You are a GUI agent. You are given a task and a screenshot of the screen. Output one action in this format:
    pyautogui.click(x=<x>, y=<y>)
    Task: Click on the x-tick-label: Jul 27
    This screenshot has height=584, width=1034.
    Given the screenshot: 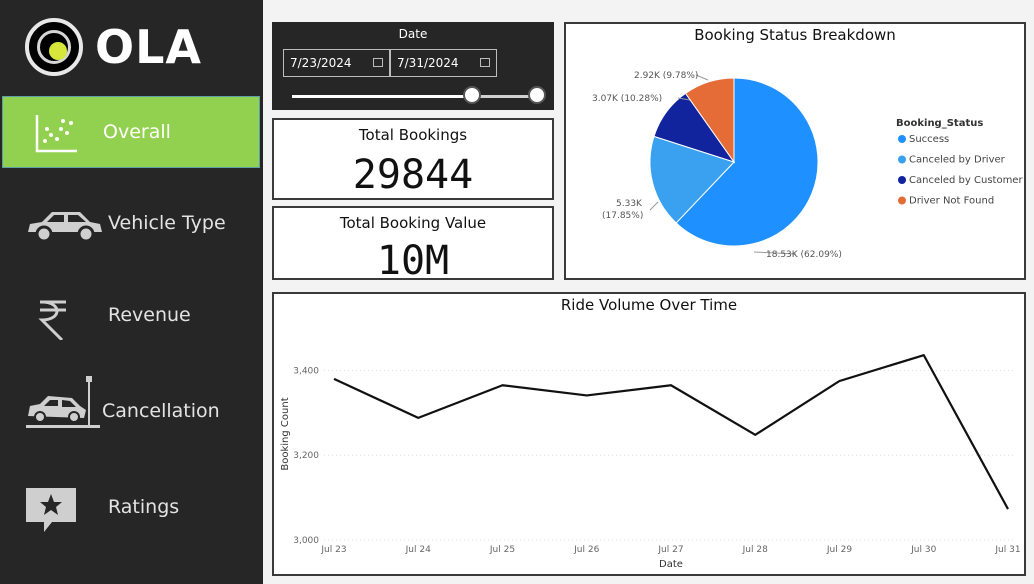 What is the action you would take?
    pyautogui.click(x=670, y=550)
    